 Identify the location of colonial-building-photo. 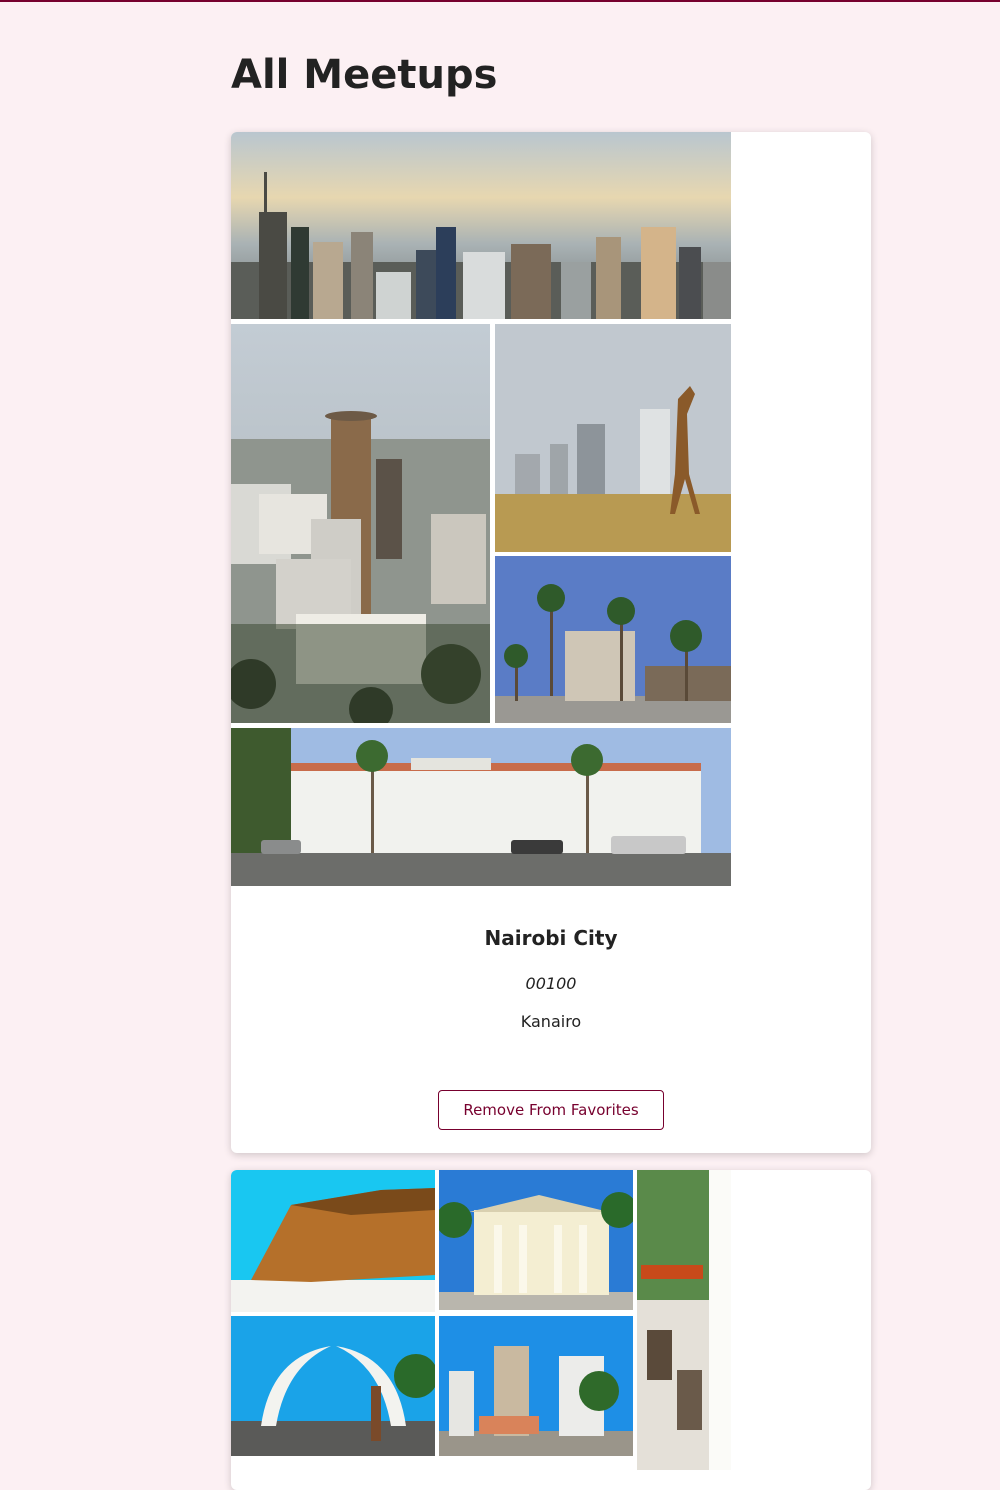
(536, 1240).